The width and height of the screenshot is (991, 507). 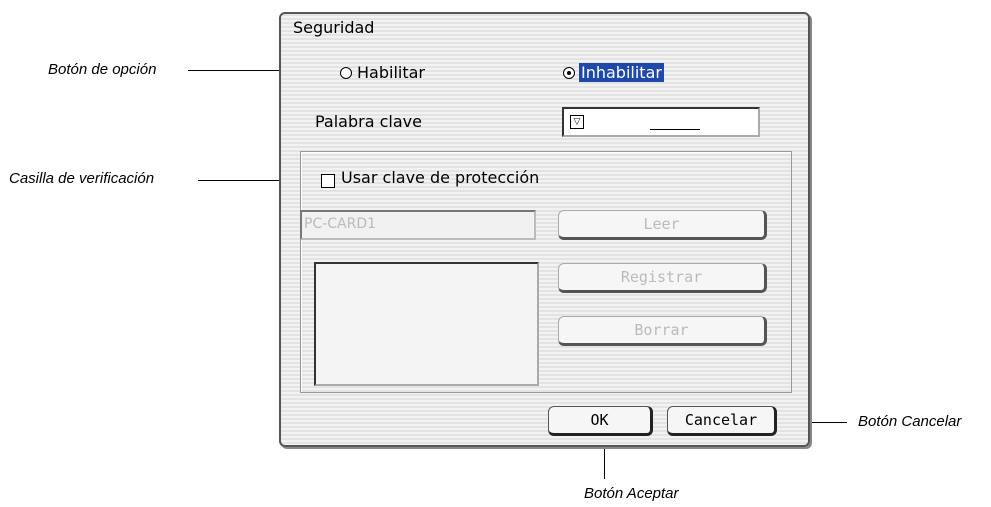 I want to click on dialog-title: Seguridad, so click(x=334, y=27).